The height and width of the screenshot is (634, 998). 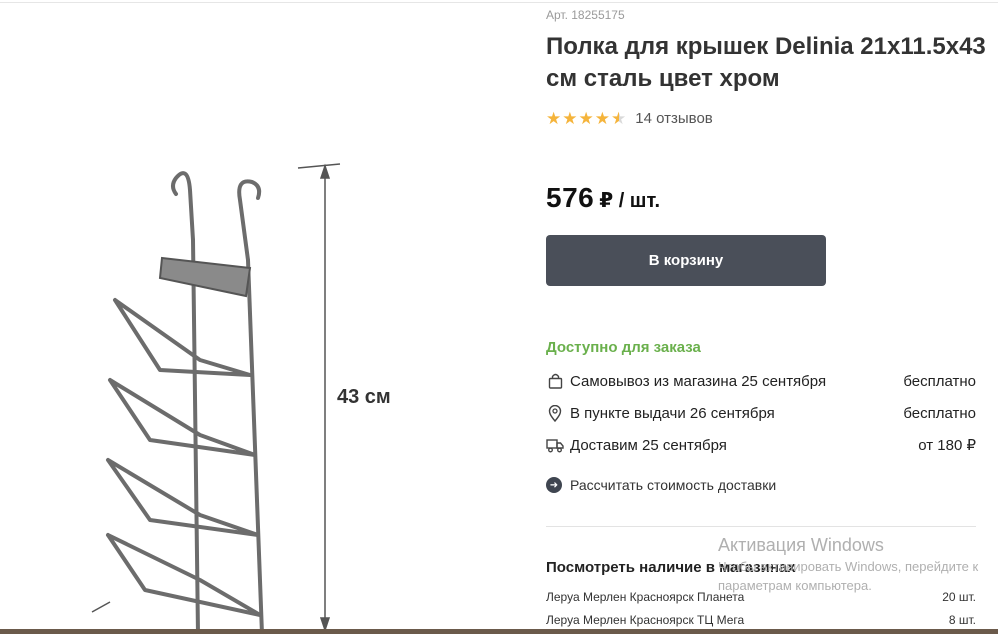 What do you see at coordinates (761, 598) in the screenshot?
I see `store-row: Леруа Мерлен Красноярск Планета 20 шт.` at bounding box center [761, 598].